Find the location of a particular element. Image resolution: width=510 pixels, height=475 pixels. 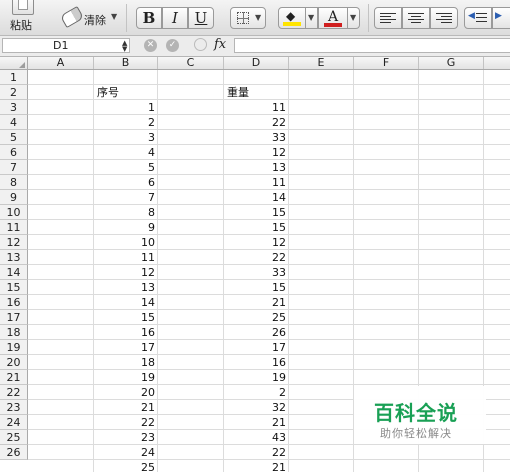

cell-b-value: 20 is located at coordinates (126, 392).